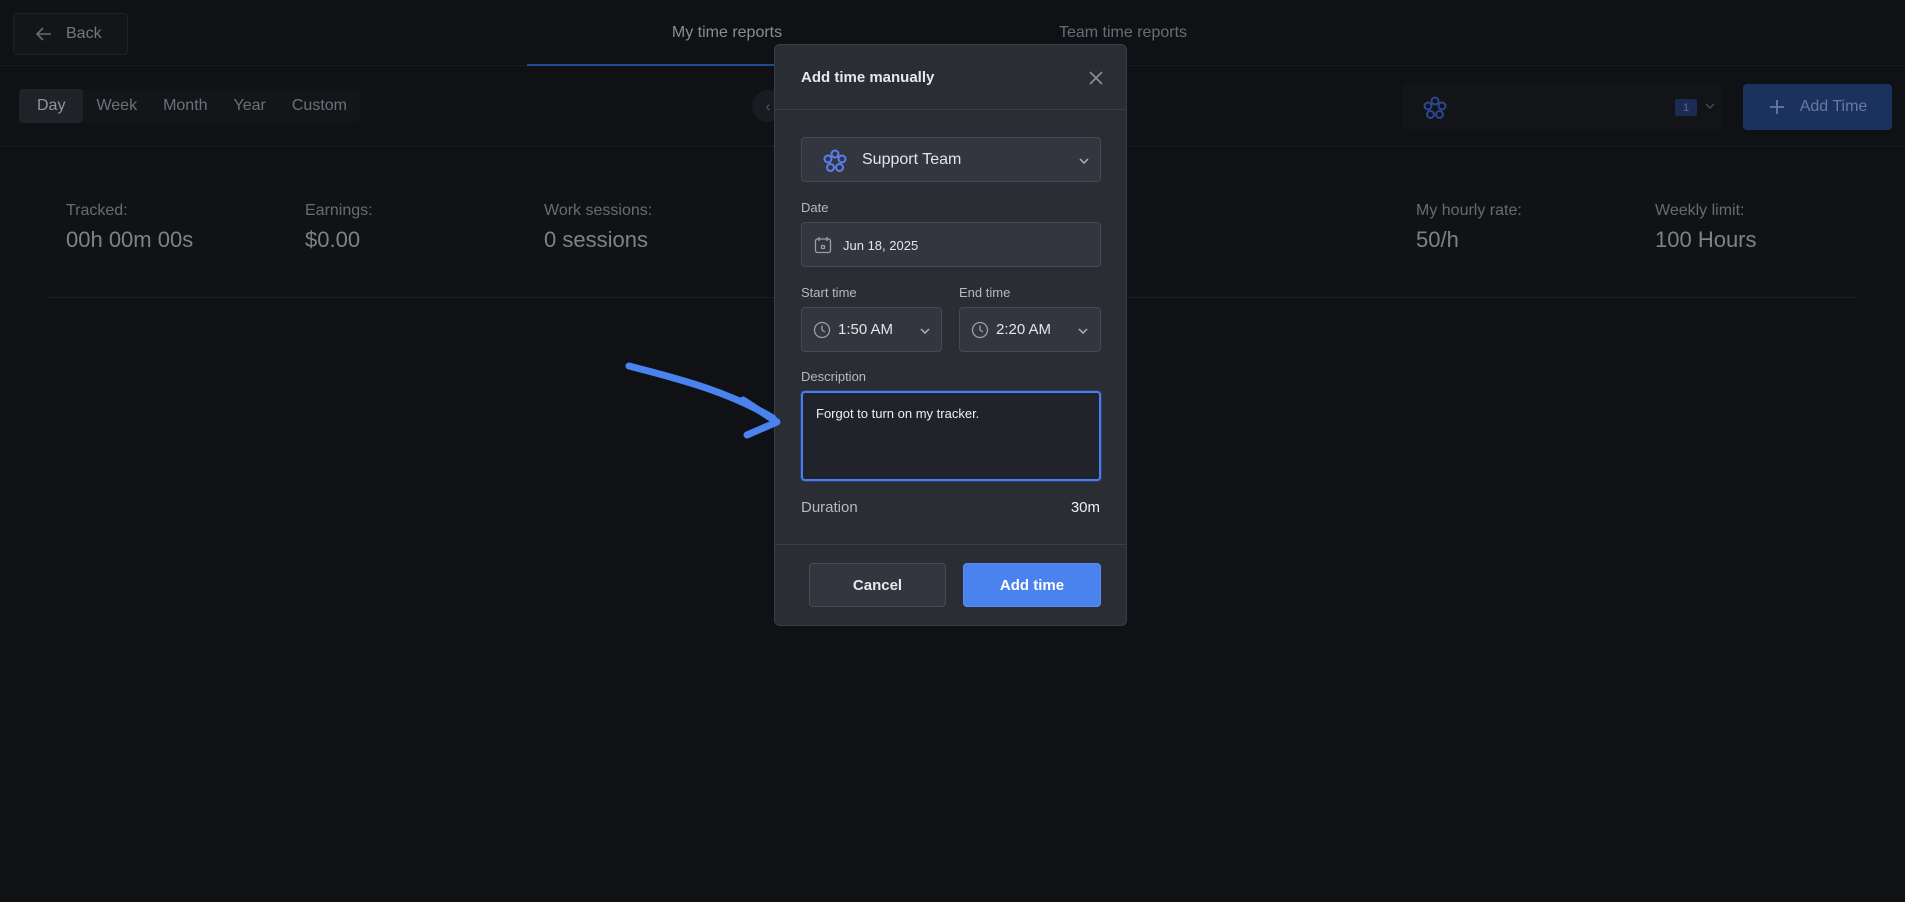 This screenshot has height=902, width=1905. What do you see at coordinates (1032, 585) in the screenshot?
I see `add-time-button: Add time` at bounding box center [1032, 585].